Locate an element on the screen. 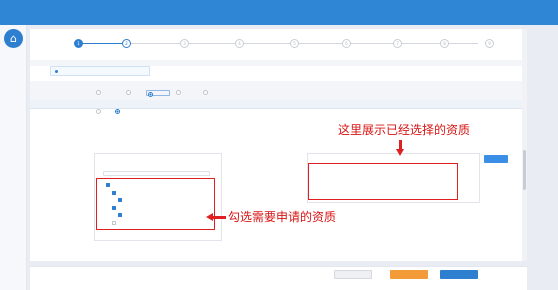 This screenshot has width=558, height=290. annotation-arrow-left is located at coordinates (216, 217).